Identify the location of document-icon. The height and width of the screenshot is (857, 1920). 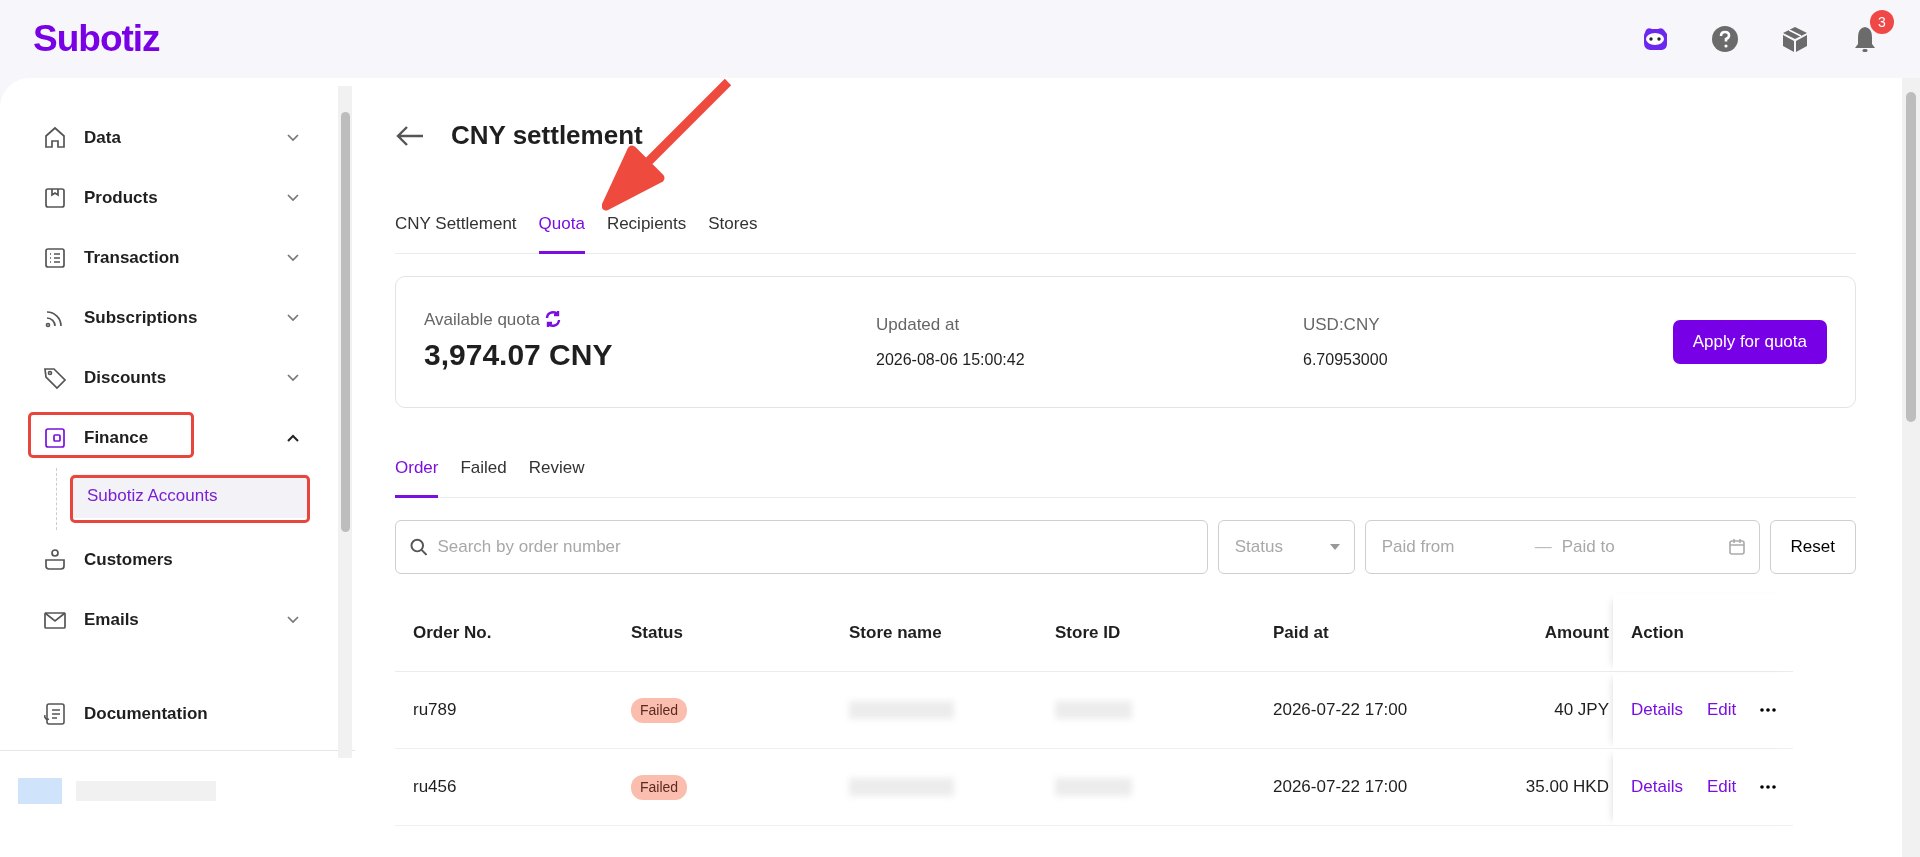
(55, 714).